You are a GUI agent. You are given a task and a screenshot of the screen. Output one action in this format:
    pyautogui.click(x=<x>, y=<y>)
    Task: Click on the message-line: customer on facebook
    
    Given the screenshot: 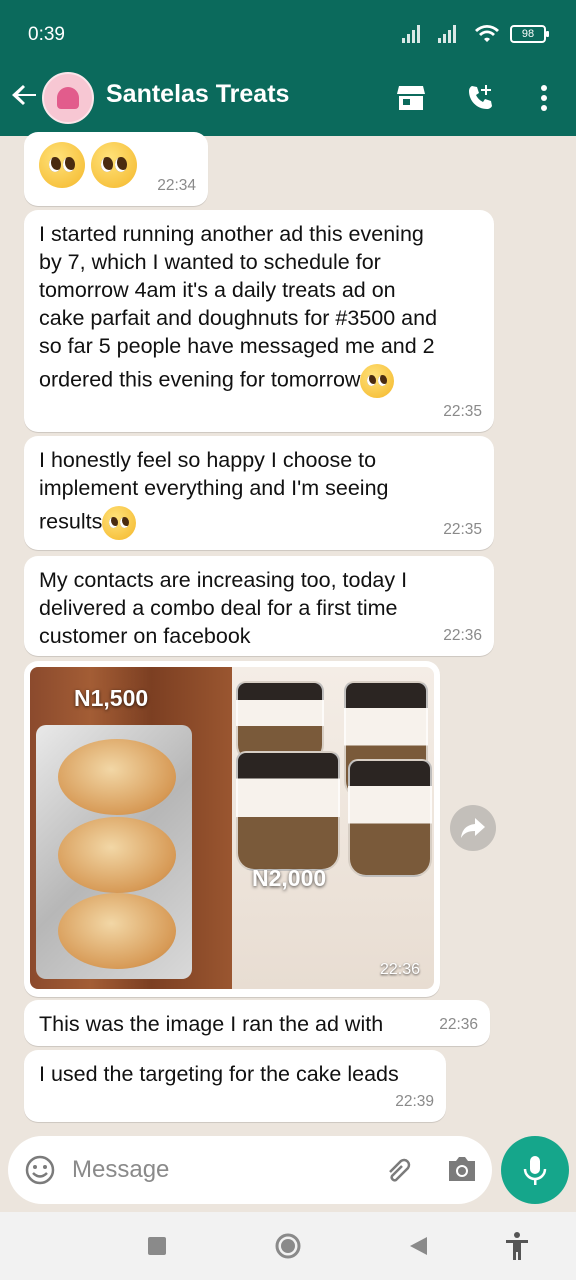 What is the action you would take?
    pyautogui.click(x=145, y=636)
    